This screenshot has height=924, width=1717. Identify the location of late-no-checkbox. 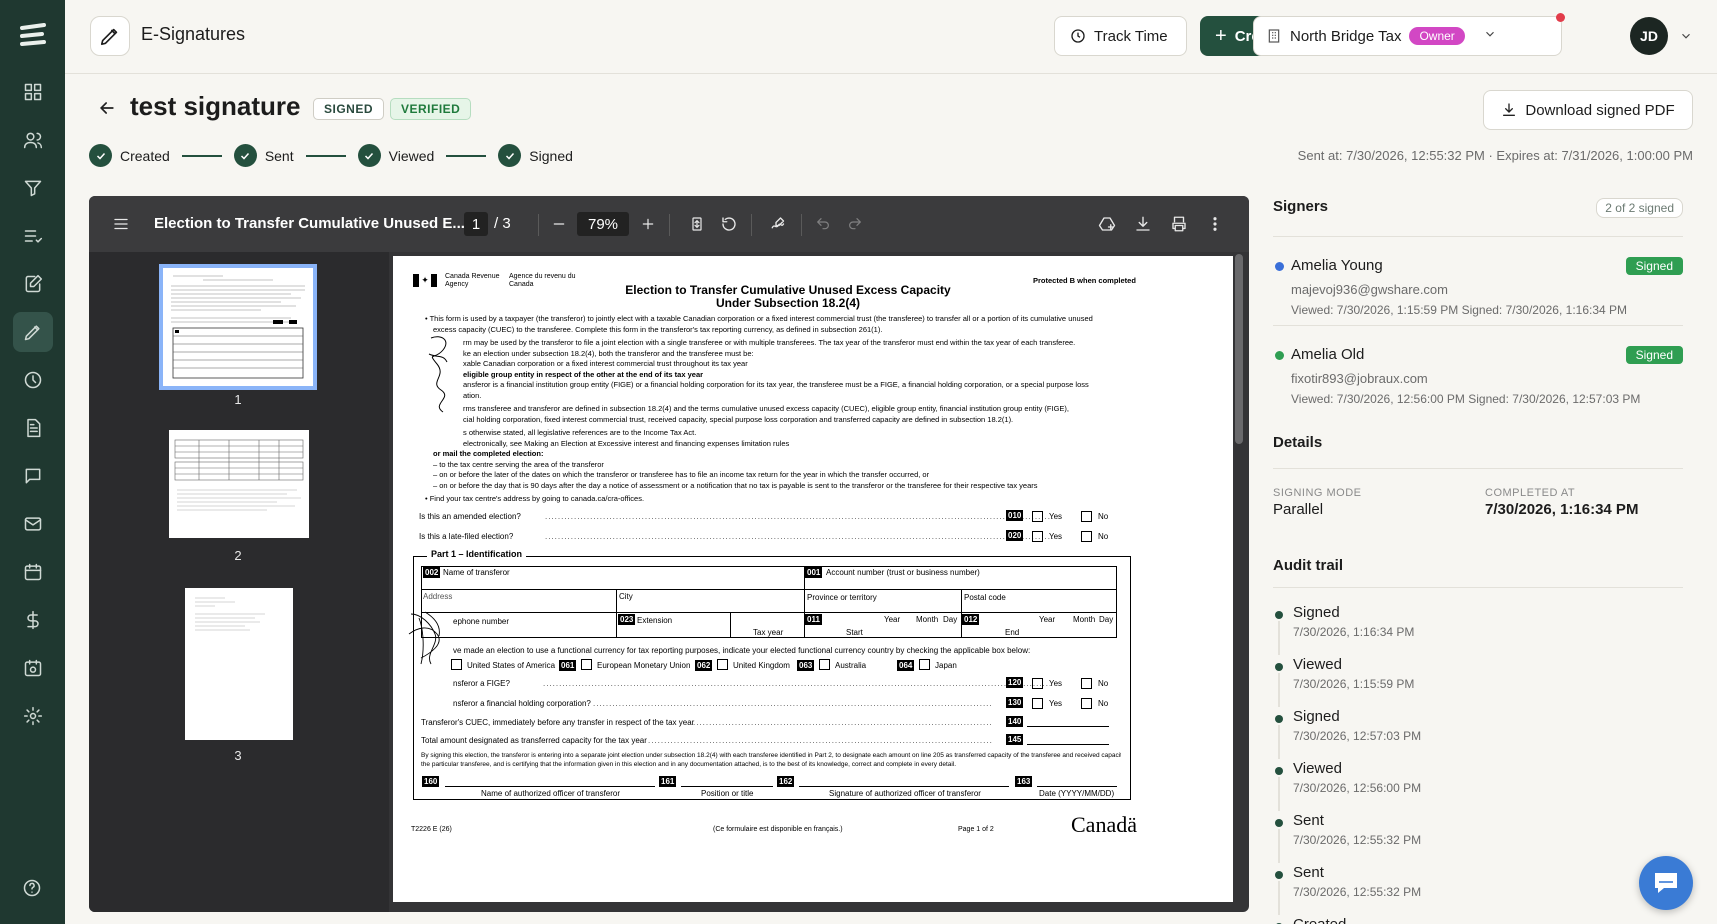
(1086, 536).